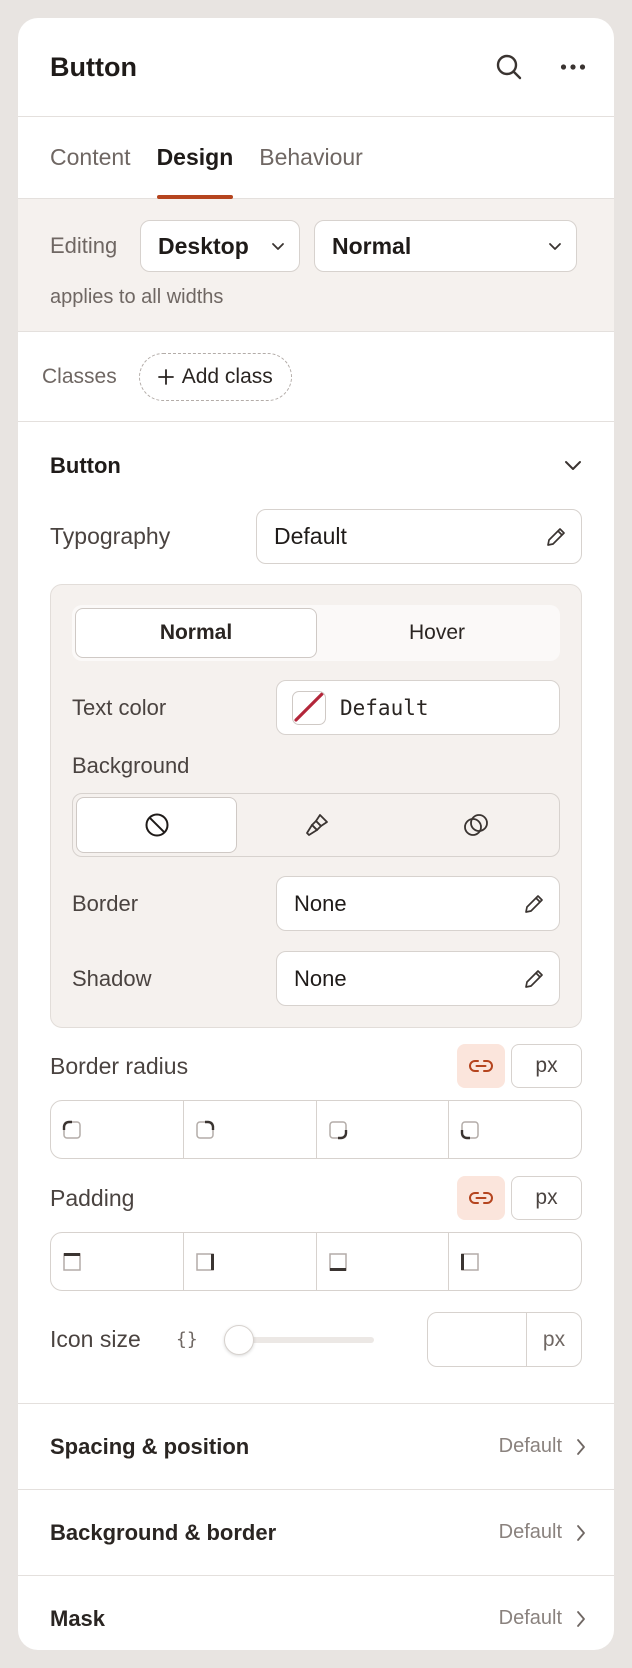 The image size is (632, 1668). I want to click on radius-top-right-input, so click(250, 1129).